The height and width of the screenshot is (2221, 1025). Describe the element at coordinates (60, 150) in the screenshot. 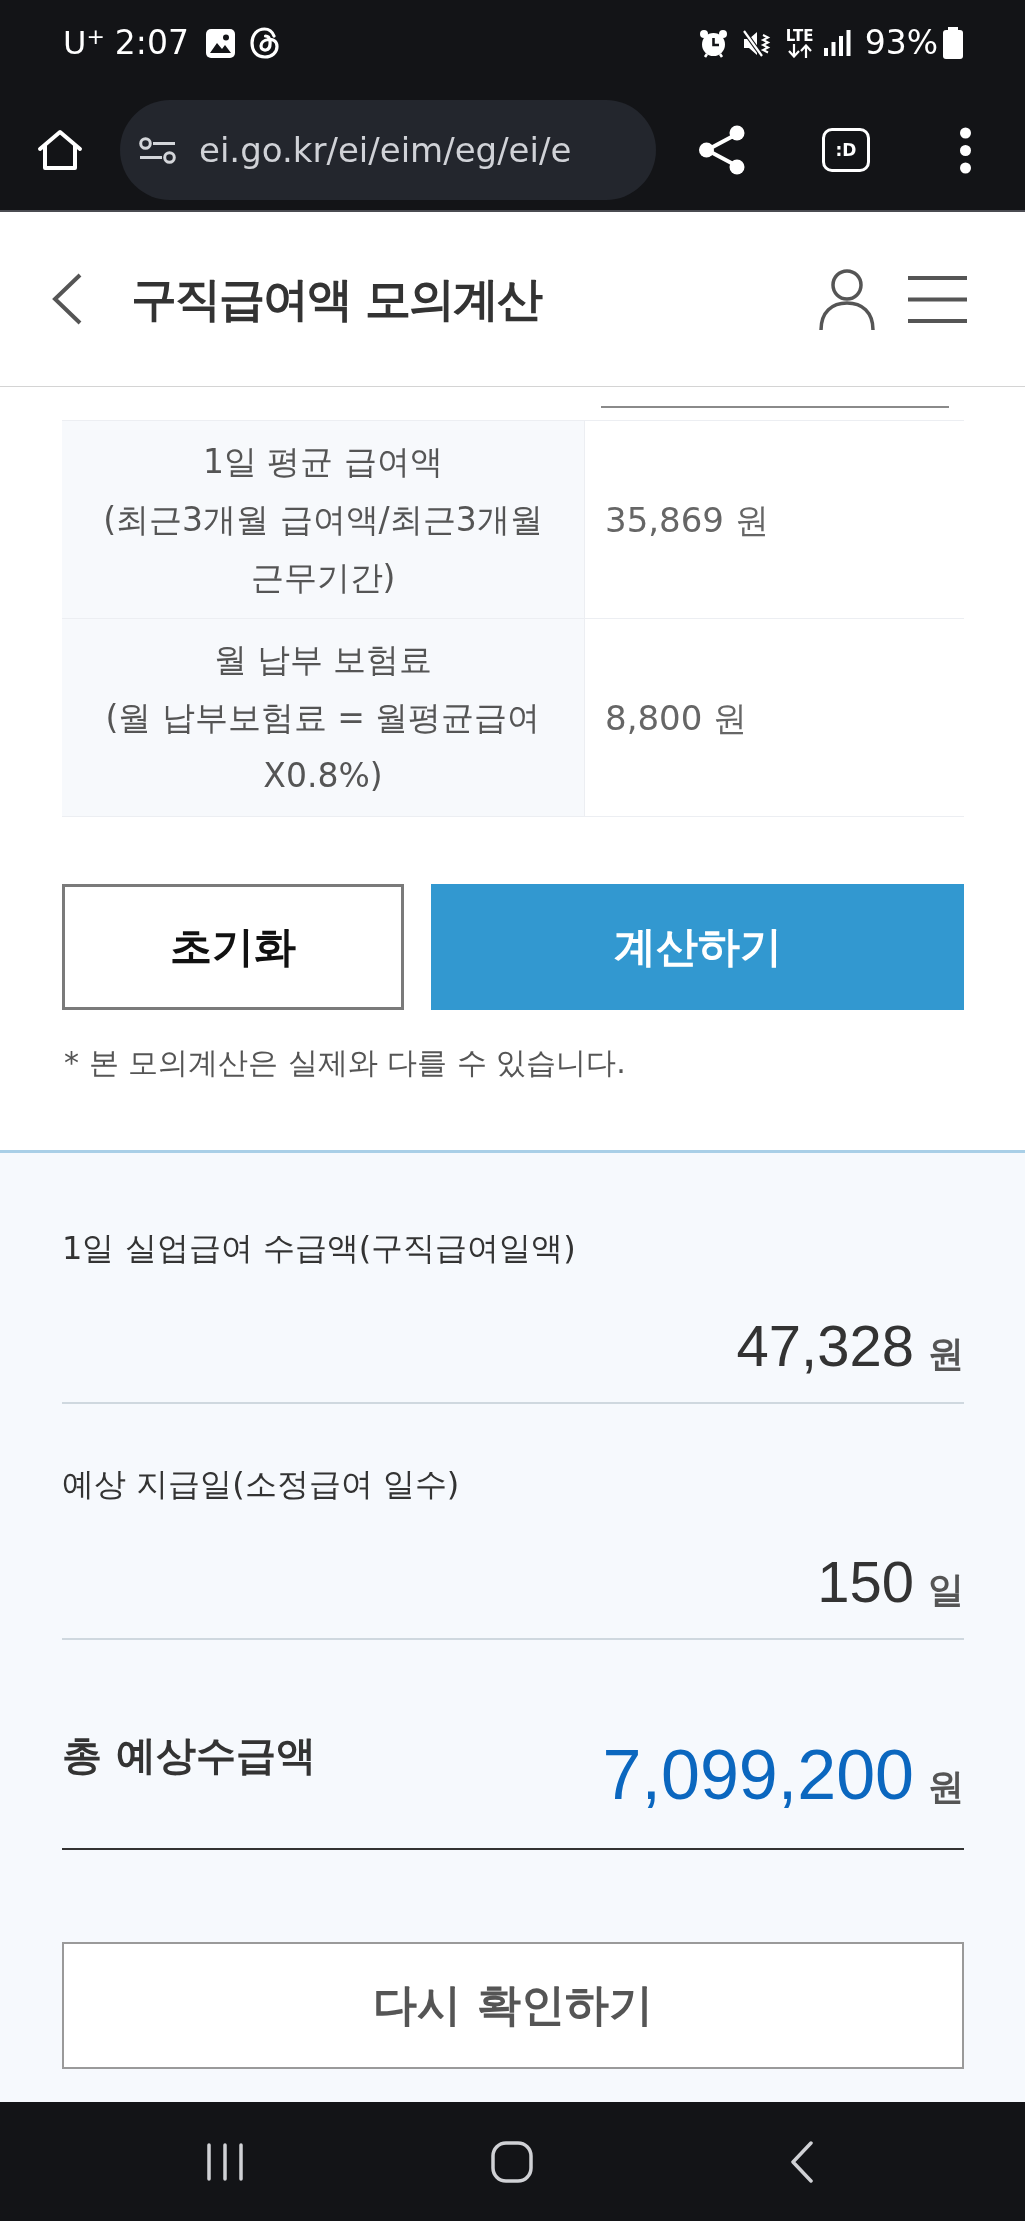

I see `home-icon` at that location.